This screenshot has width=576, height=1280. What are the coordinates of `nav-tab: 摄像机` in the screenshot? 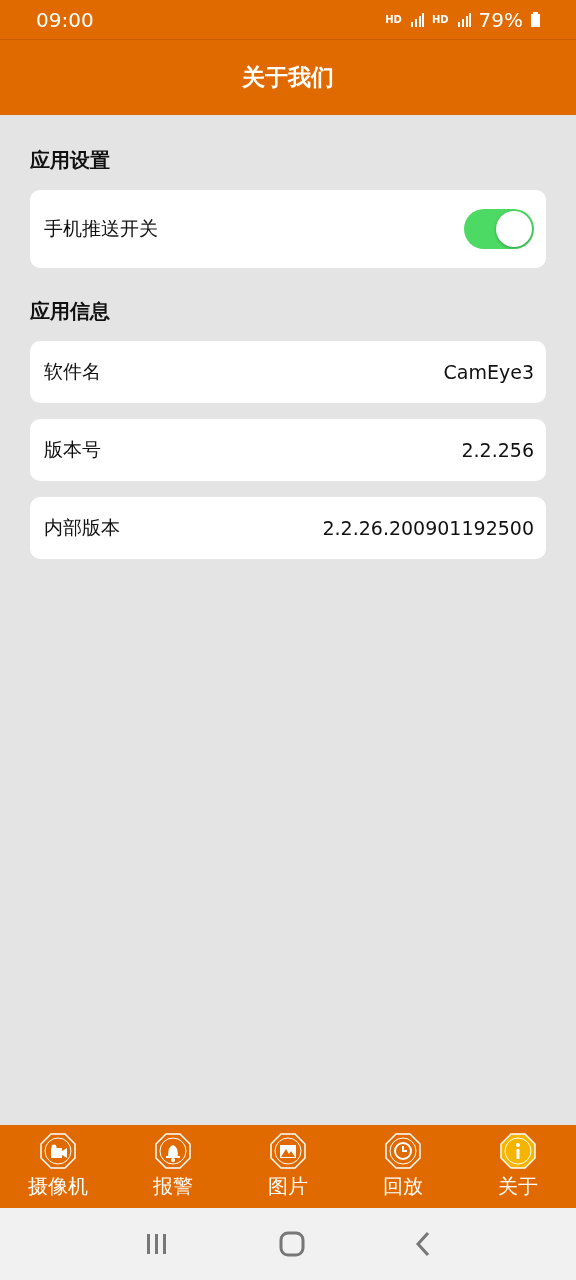 It's located at (57, 1166).